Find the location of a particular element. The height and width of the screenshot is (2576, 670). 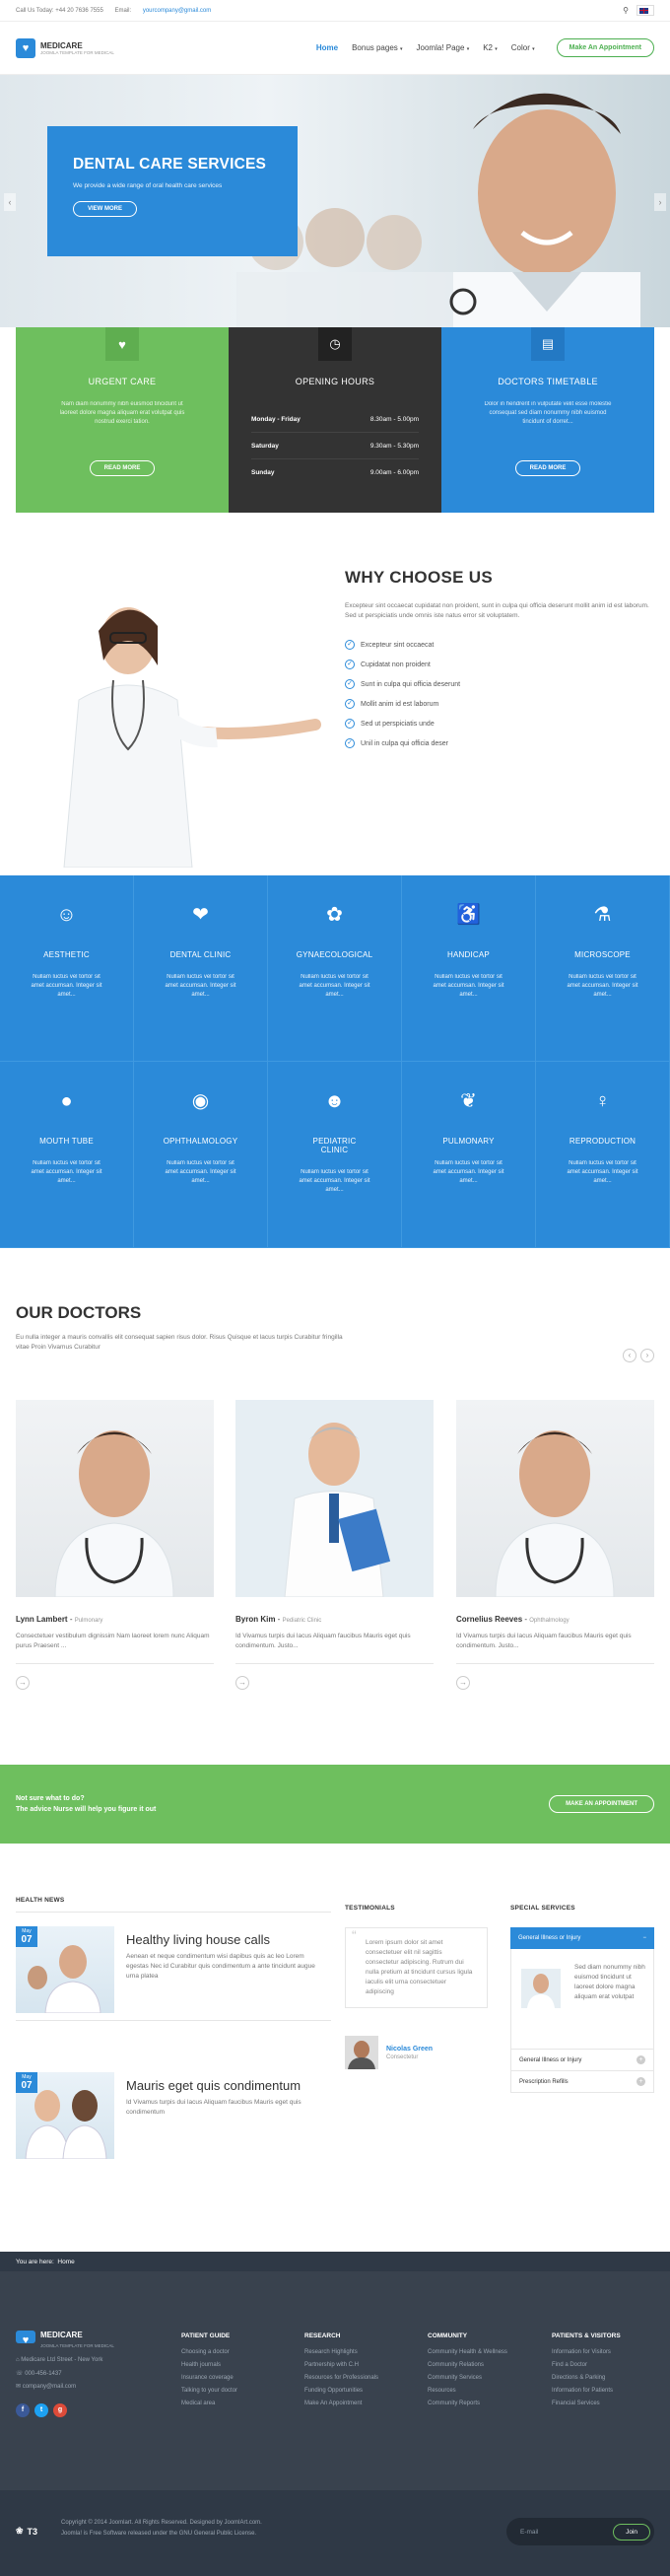

footer-link: Find a Doctor is located at coordinates (586, 2369).